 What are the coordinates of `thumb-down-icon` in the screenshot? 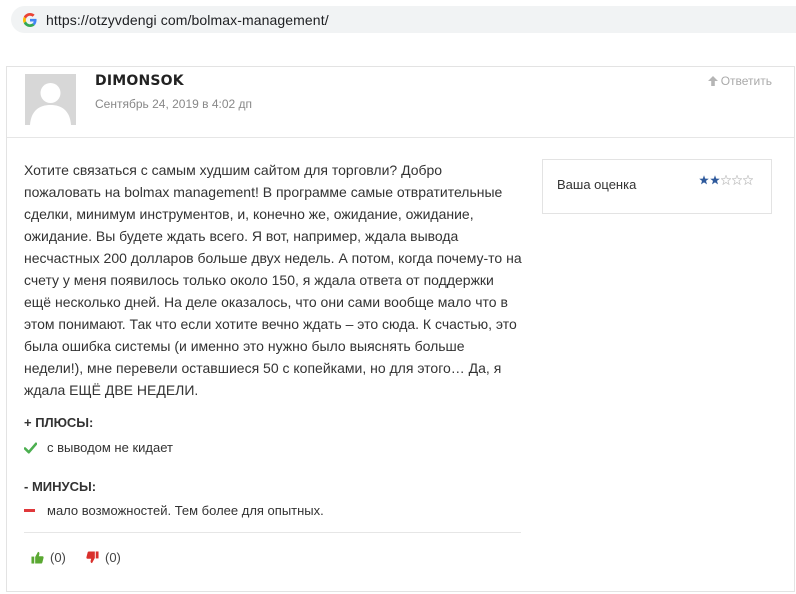 It's located at (92, 557).